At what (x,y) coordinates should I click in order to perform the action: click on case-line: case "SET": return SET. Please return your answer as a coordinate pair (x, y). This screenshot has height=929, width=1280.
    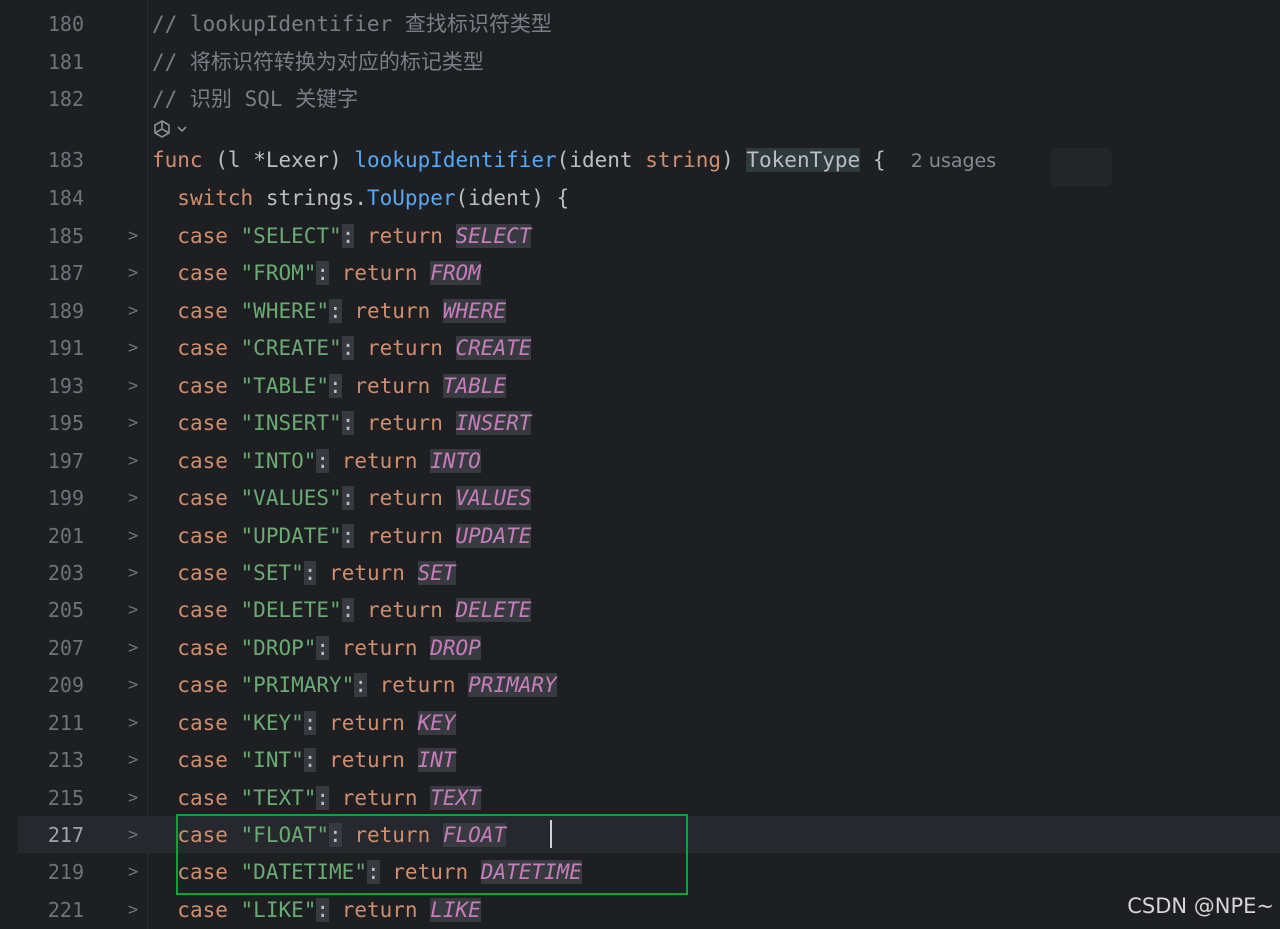
    Looking at the image, I should click on (304, 572).